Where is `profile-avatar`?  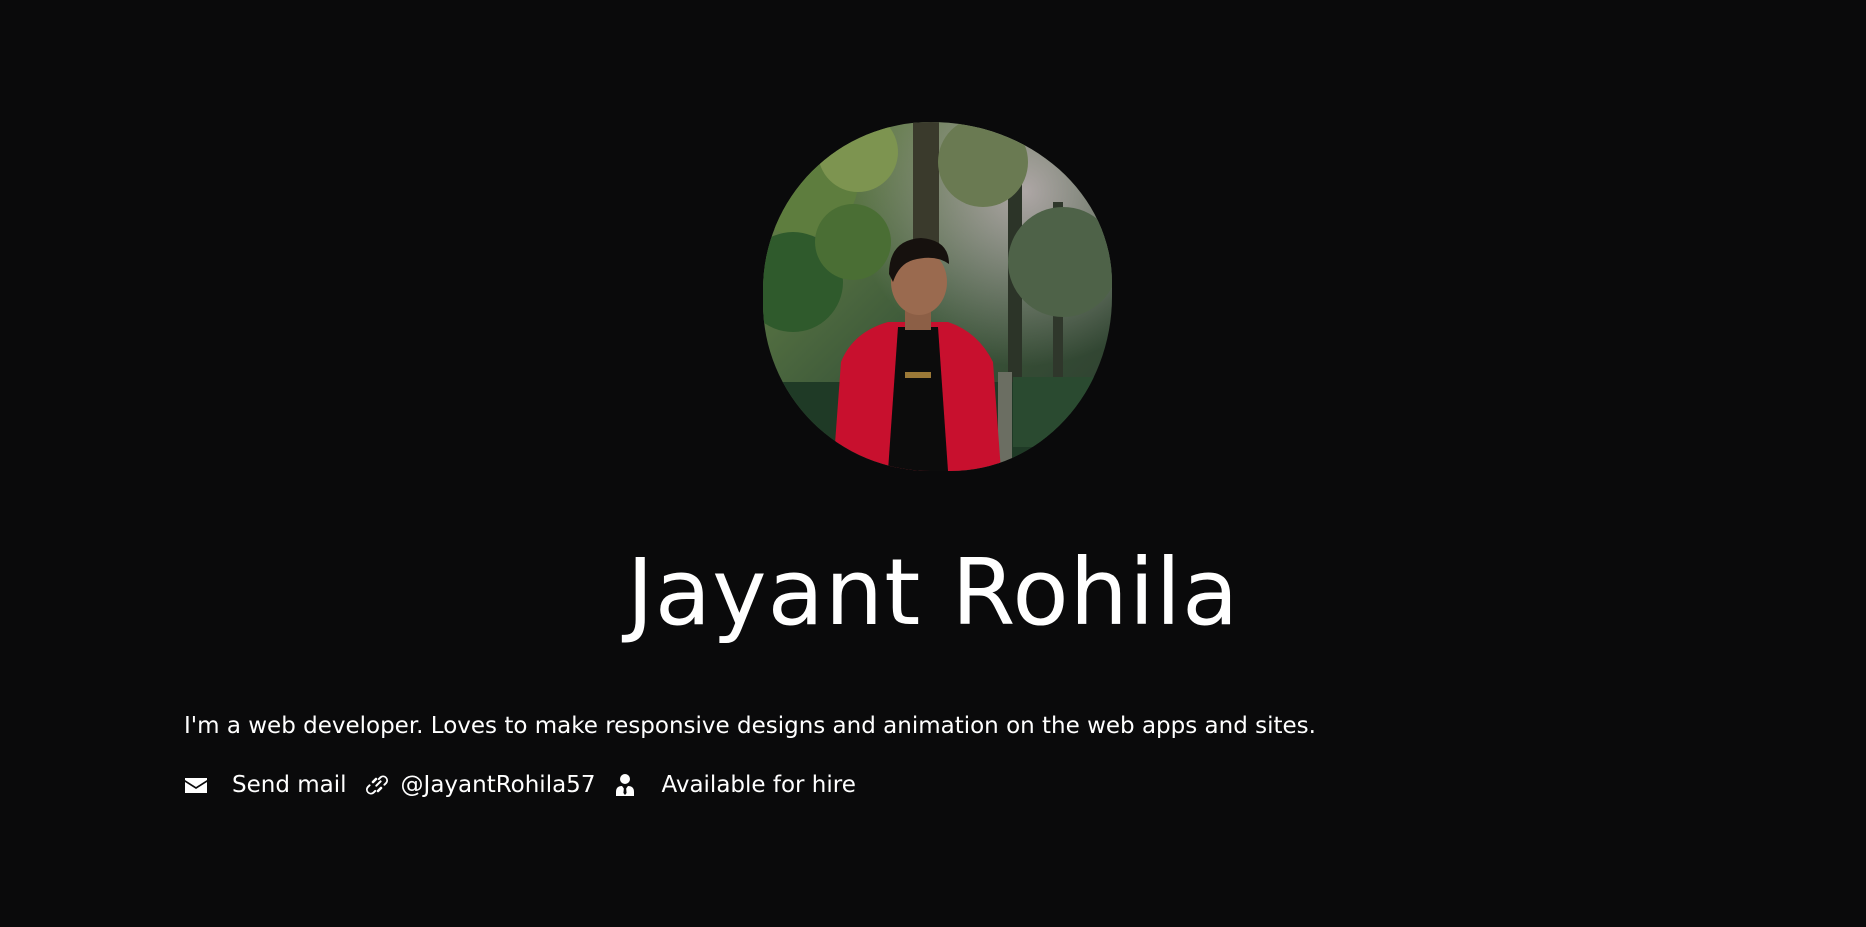 profile-avatar is located at coordinates (937, 296).